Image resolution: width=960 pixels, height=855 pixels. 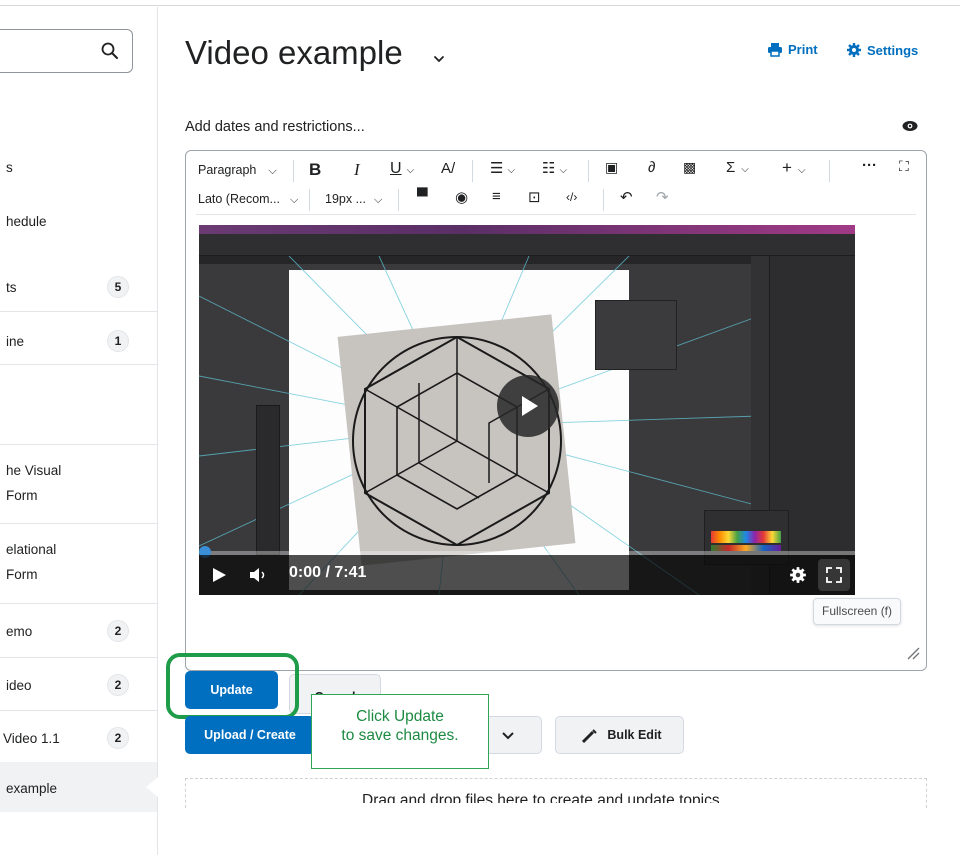 What do you see at coordinates (626, 197) in the screenshot?
I see `undo-icon: ↶` at bounding box center [626, 197].